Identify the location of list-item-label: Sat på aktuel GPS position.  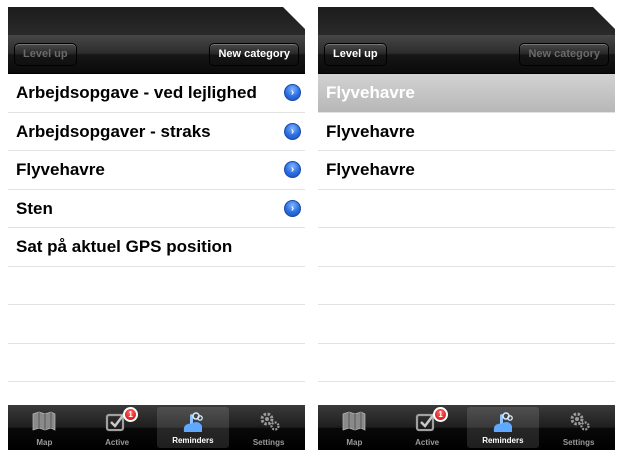
(124, 246).